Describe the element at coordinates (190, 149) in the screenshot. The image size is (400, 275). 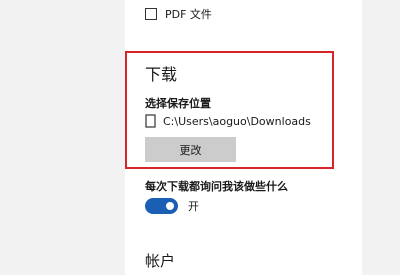
I see `change-location-button: 更改` at that location.